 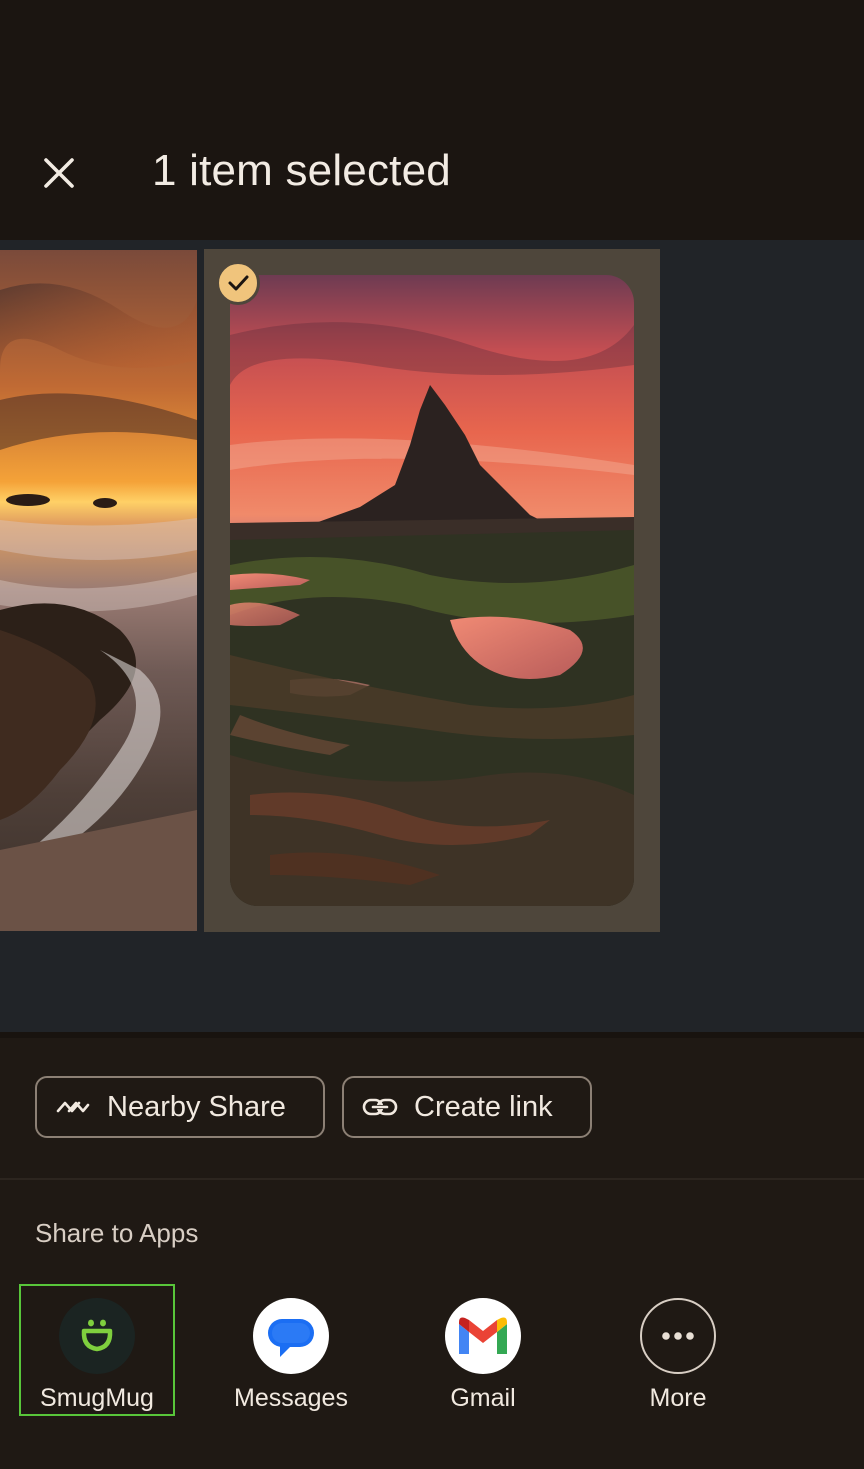 I want to click on selected-check-badge, so click(x=238, y=283).